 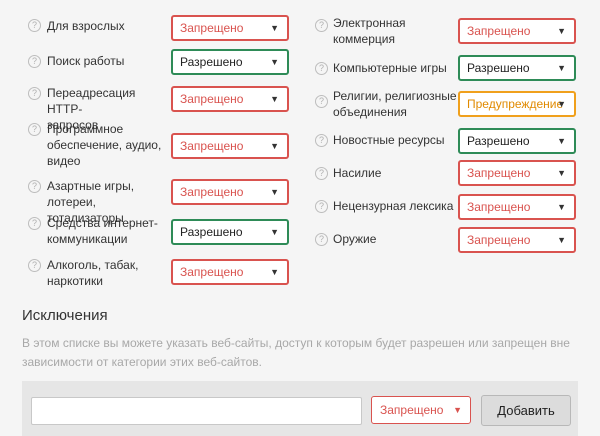 What do you see at coordinates (65, 315) in the screenshot?
I see `exceptions-title: Исключения` at bounding box center [65, 315].